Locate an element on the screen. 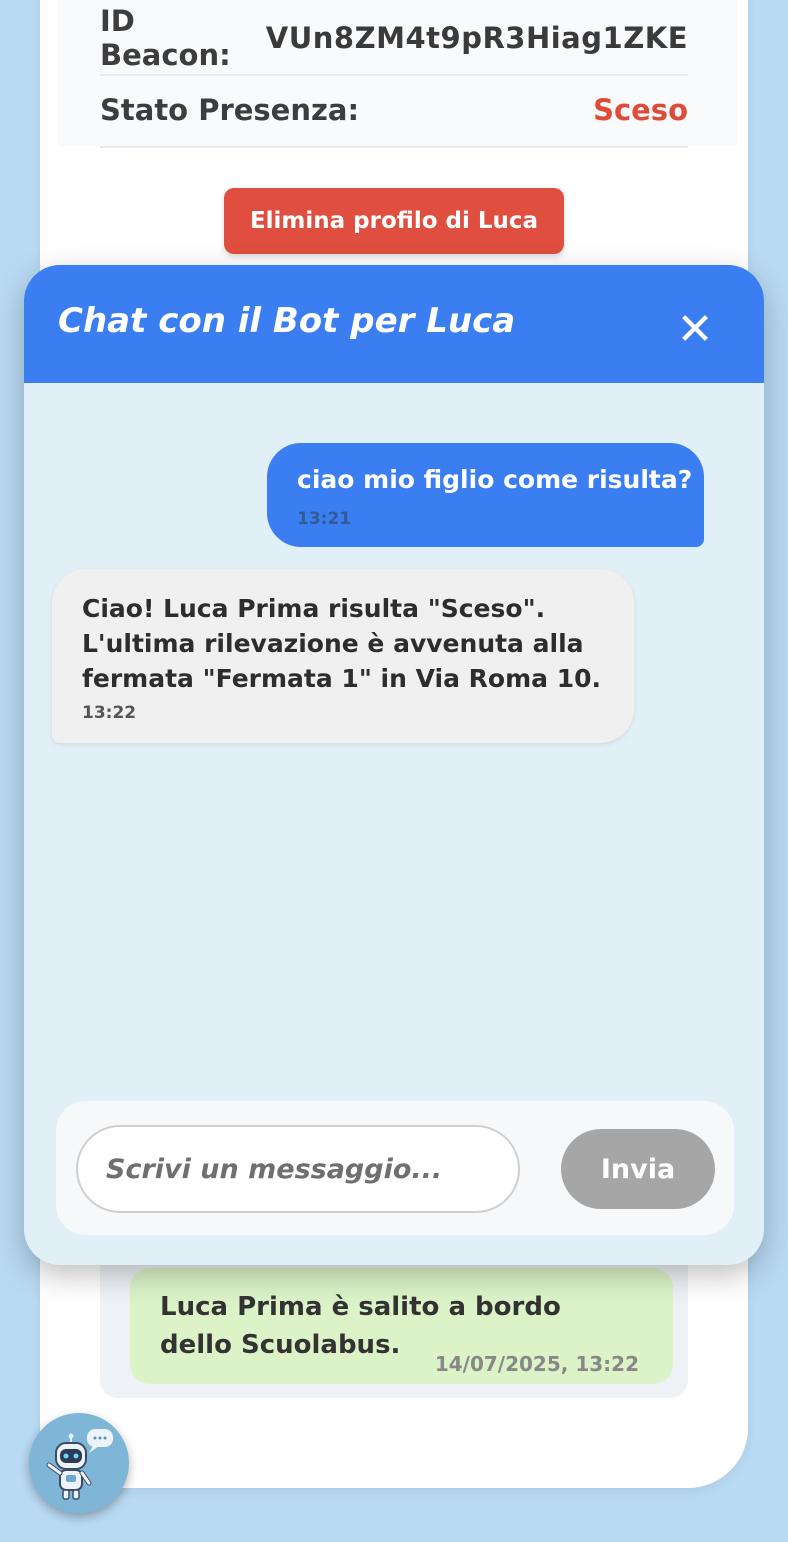 Image resolution: width=788 pixels, height=1542 pixels. delete-profile-button: Elimina profilo di Luca is located at coordinates (394, 221).